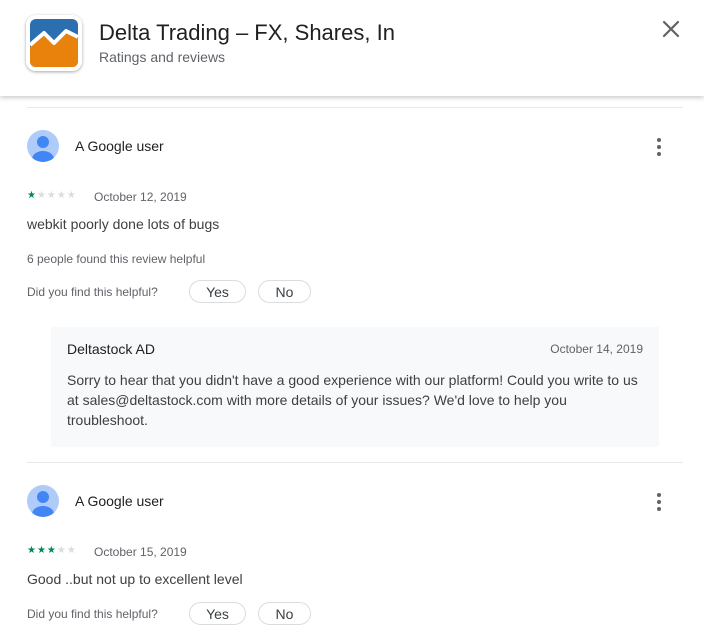 The height and width of the screenshot is (636, 704). I want to click on app-title: Delta Trading – FX, Shares, In, so click(247, 32).